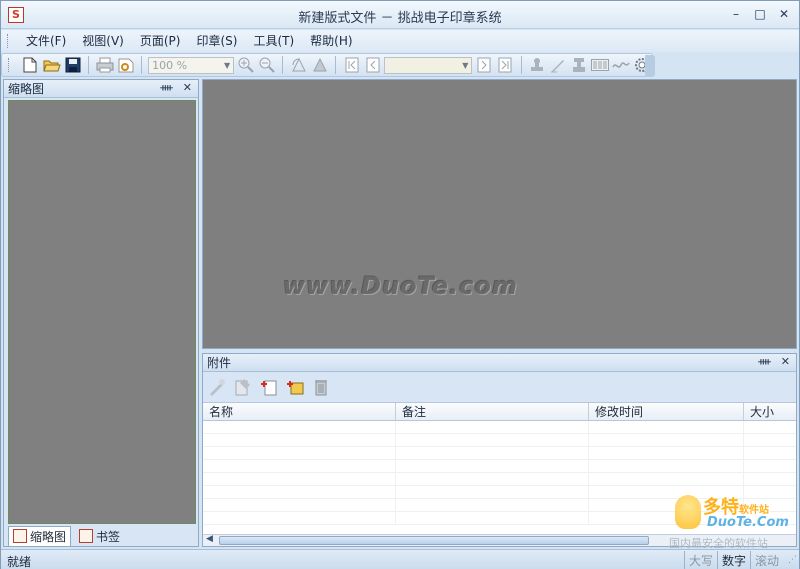 The image size is (800, 569). I want to click on num-lock-indicator: 数字, so click(733, 560).